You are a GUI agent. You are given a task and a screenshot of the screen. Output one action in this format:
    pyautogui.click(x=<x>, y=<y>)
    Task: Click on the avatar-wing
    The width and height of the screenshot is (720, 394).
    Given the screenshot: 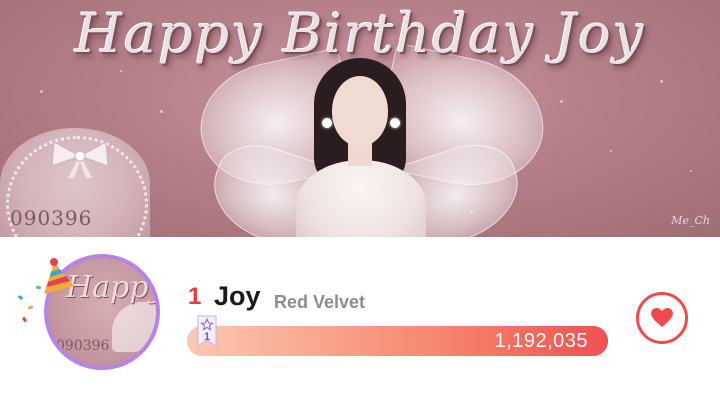 What is the action you would take?
    pyautogui.click(x=134, y=327)
    